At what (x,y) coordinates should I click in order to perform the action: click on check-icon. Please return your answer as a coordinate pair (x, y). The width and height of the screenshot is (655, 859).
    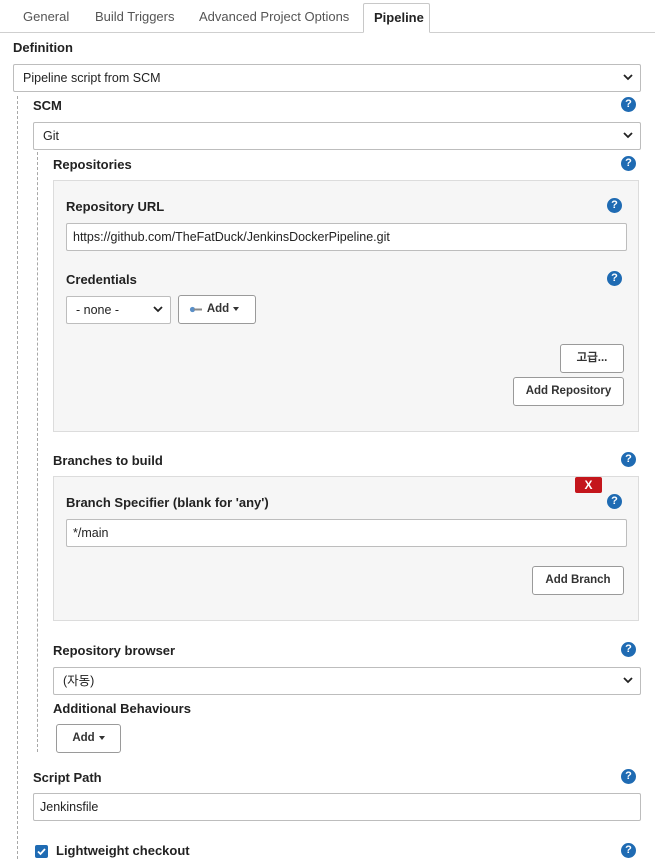
    Looking at the image, I should click on (41, 852).